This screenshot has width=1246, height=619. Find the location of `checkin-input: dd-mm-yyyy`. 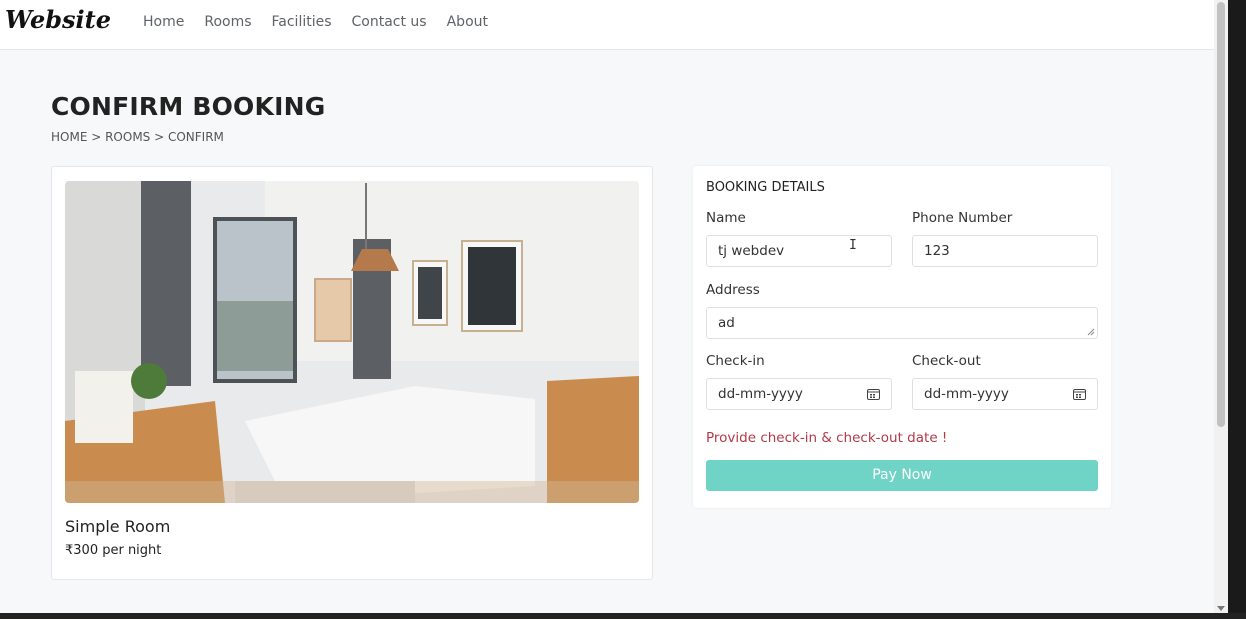

checkin-input: dd-mm-yyyy is located at coordinates (799, 394).